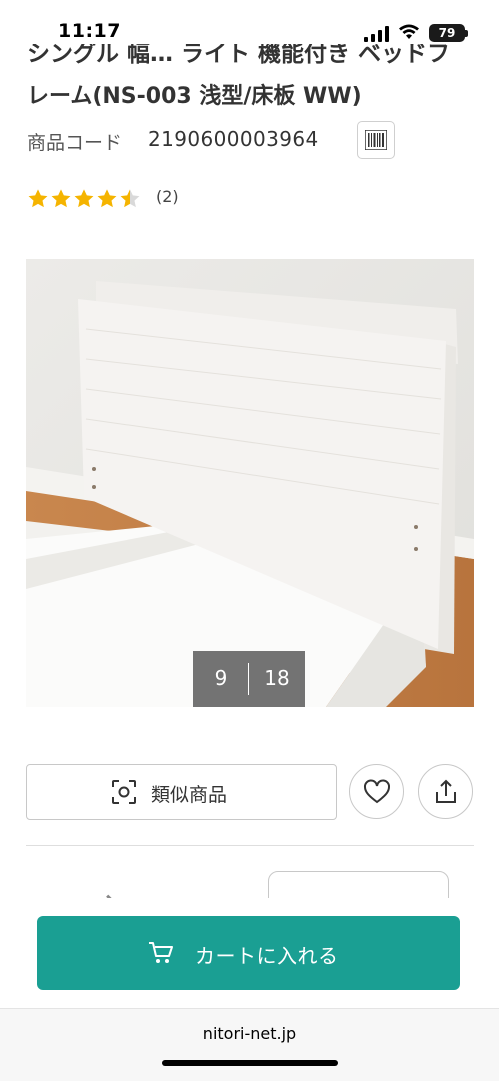 The height and width of the screenshot is (1081, 499). What do you see at coordinates (233, 139) in the screenshot?
I see `product-code-value: 2190600003964` at bounding box center [233, 139].